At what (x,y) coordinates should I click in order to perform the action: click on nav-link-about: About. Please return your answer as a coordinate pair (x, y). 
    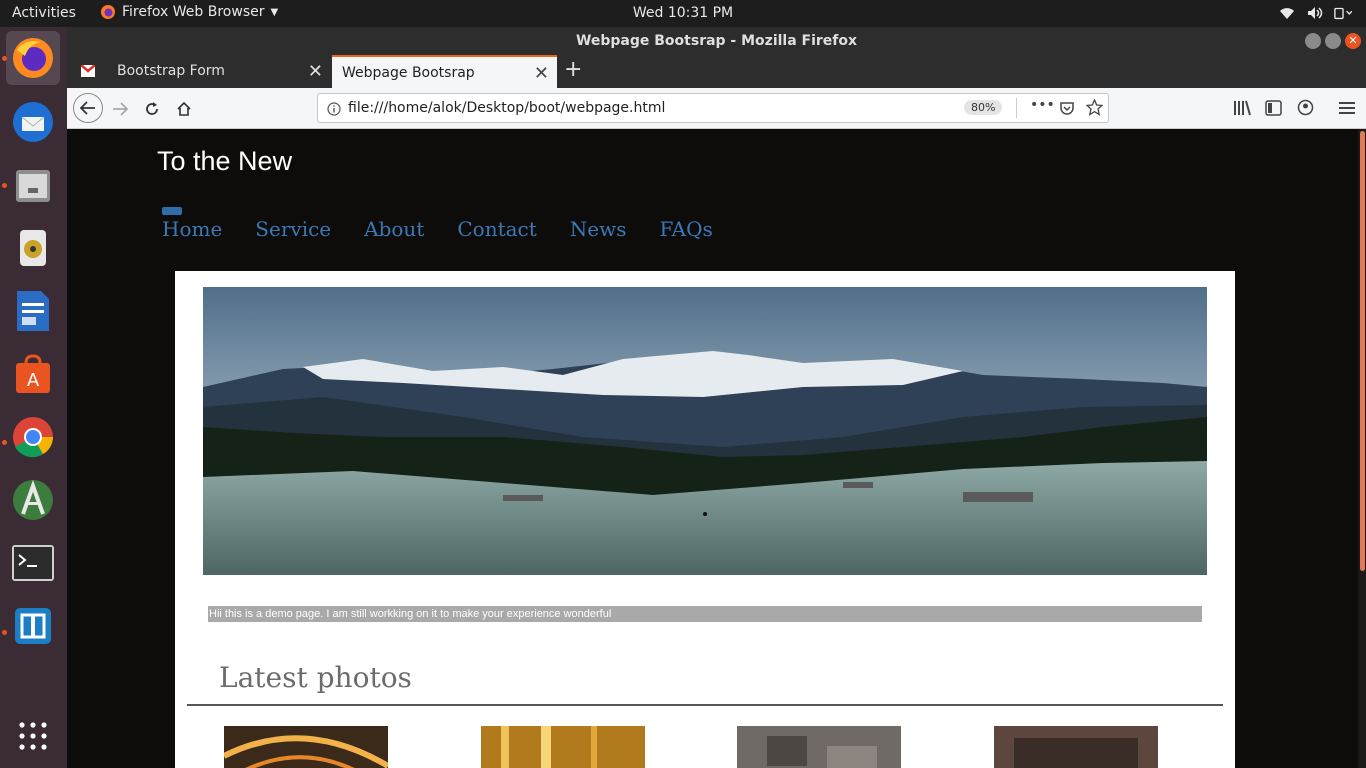
    Looking at the image, I should click on (394, 229).